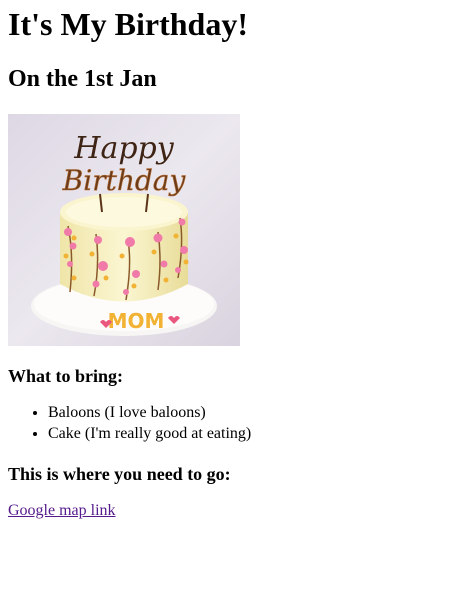 This screenshot has height=596, width=471. What do you see at coordinates (119, 474) in the screenshot?
I see `directions-heading: This is where you need to go:` at bounding box center [119, 474].